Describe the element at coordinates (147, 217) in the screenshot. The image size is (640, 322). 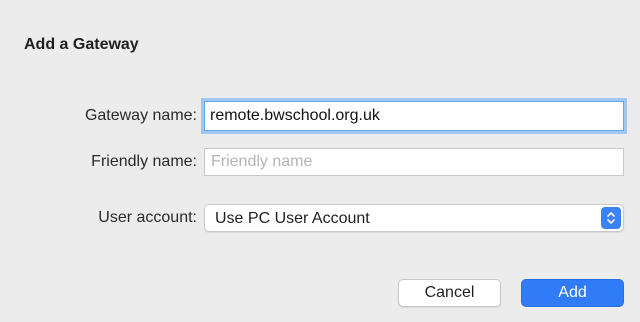
I see `user-account-label: User account:` at that location.